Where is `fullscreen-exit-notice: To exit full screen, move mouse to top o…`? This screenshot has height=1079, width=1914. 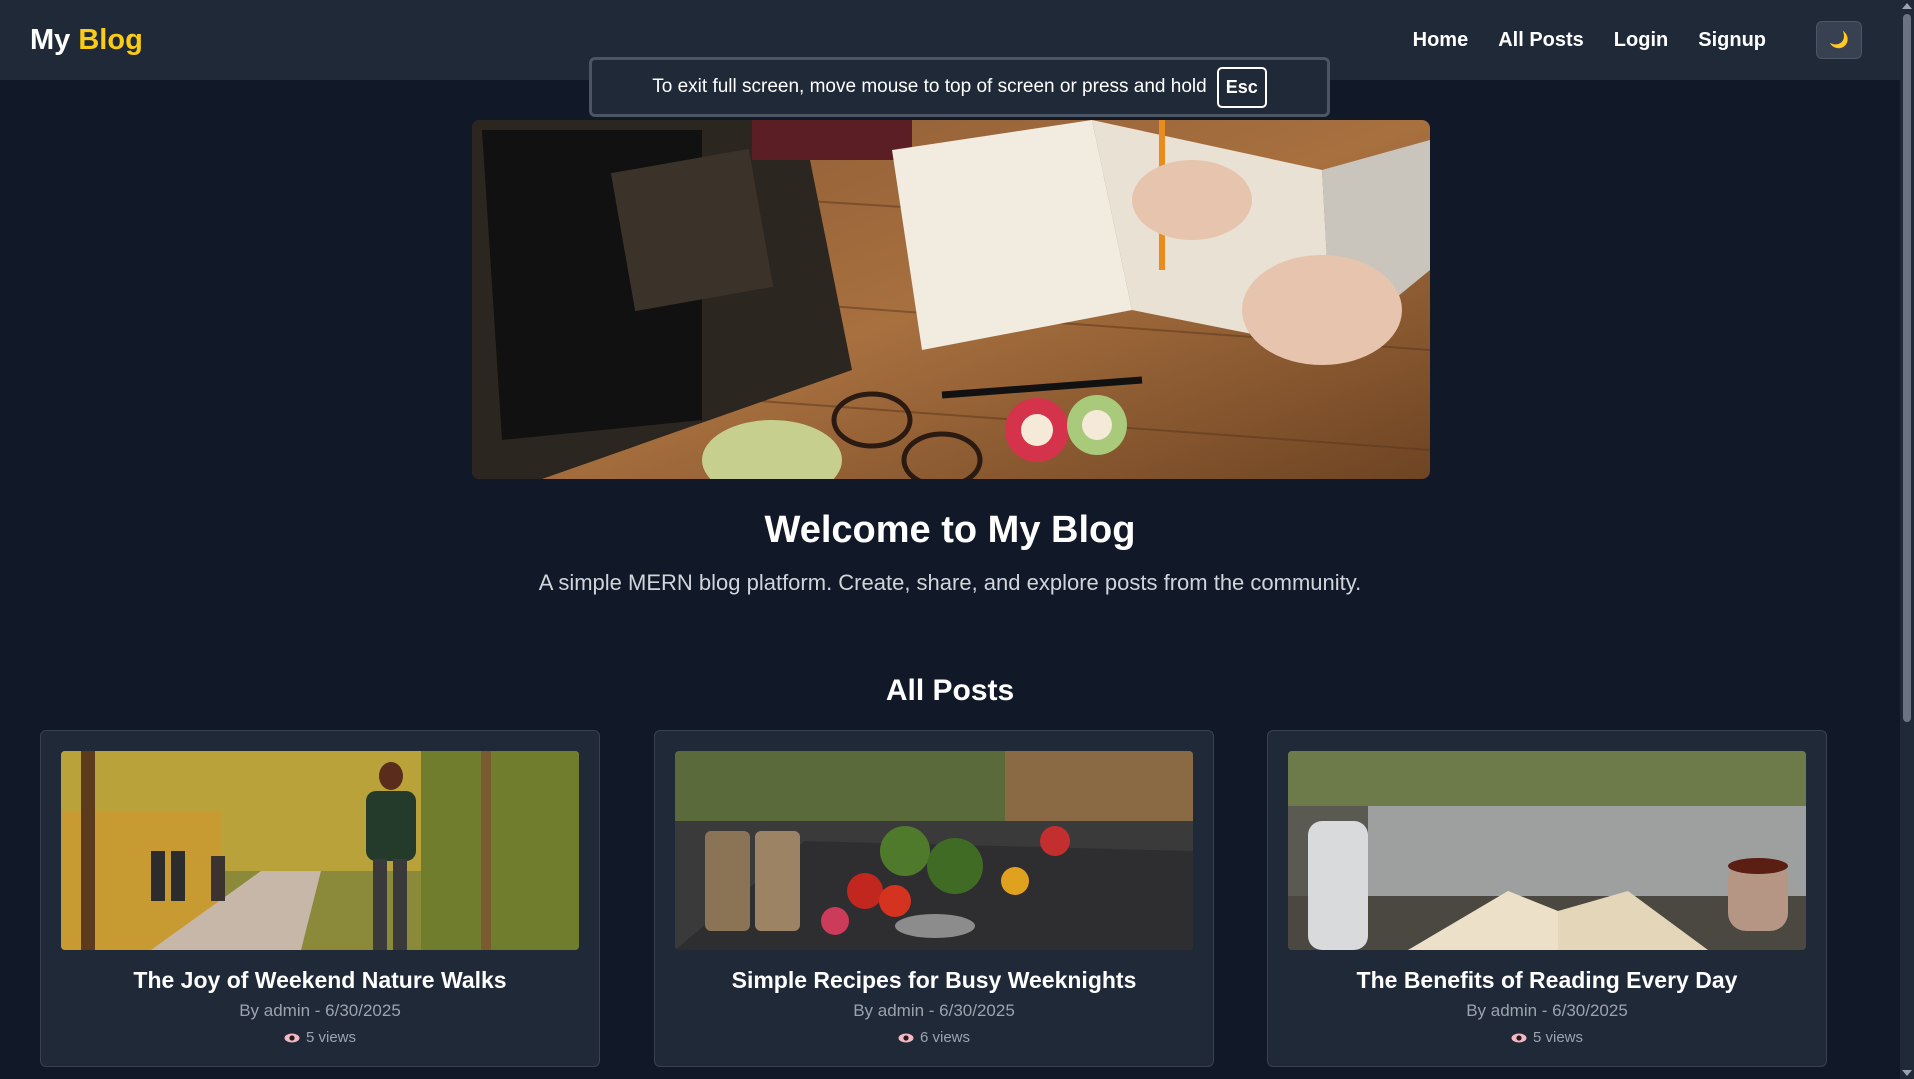
fullscreen-exit-notice: To exit full screen, move mouse to top o… is located at coordinates (959, 87).